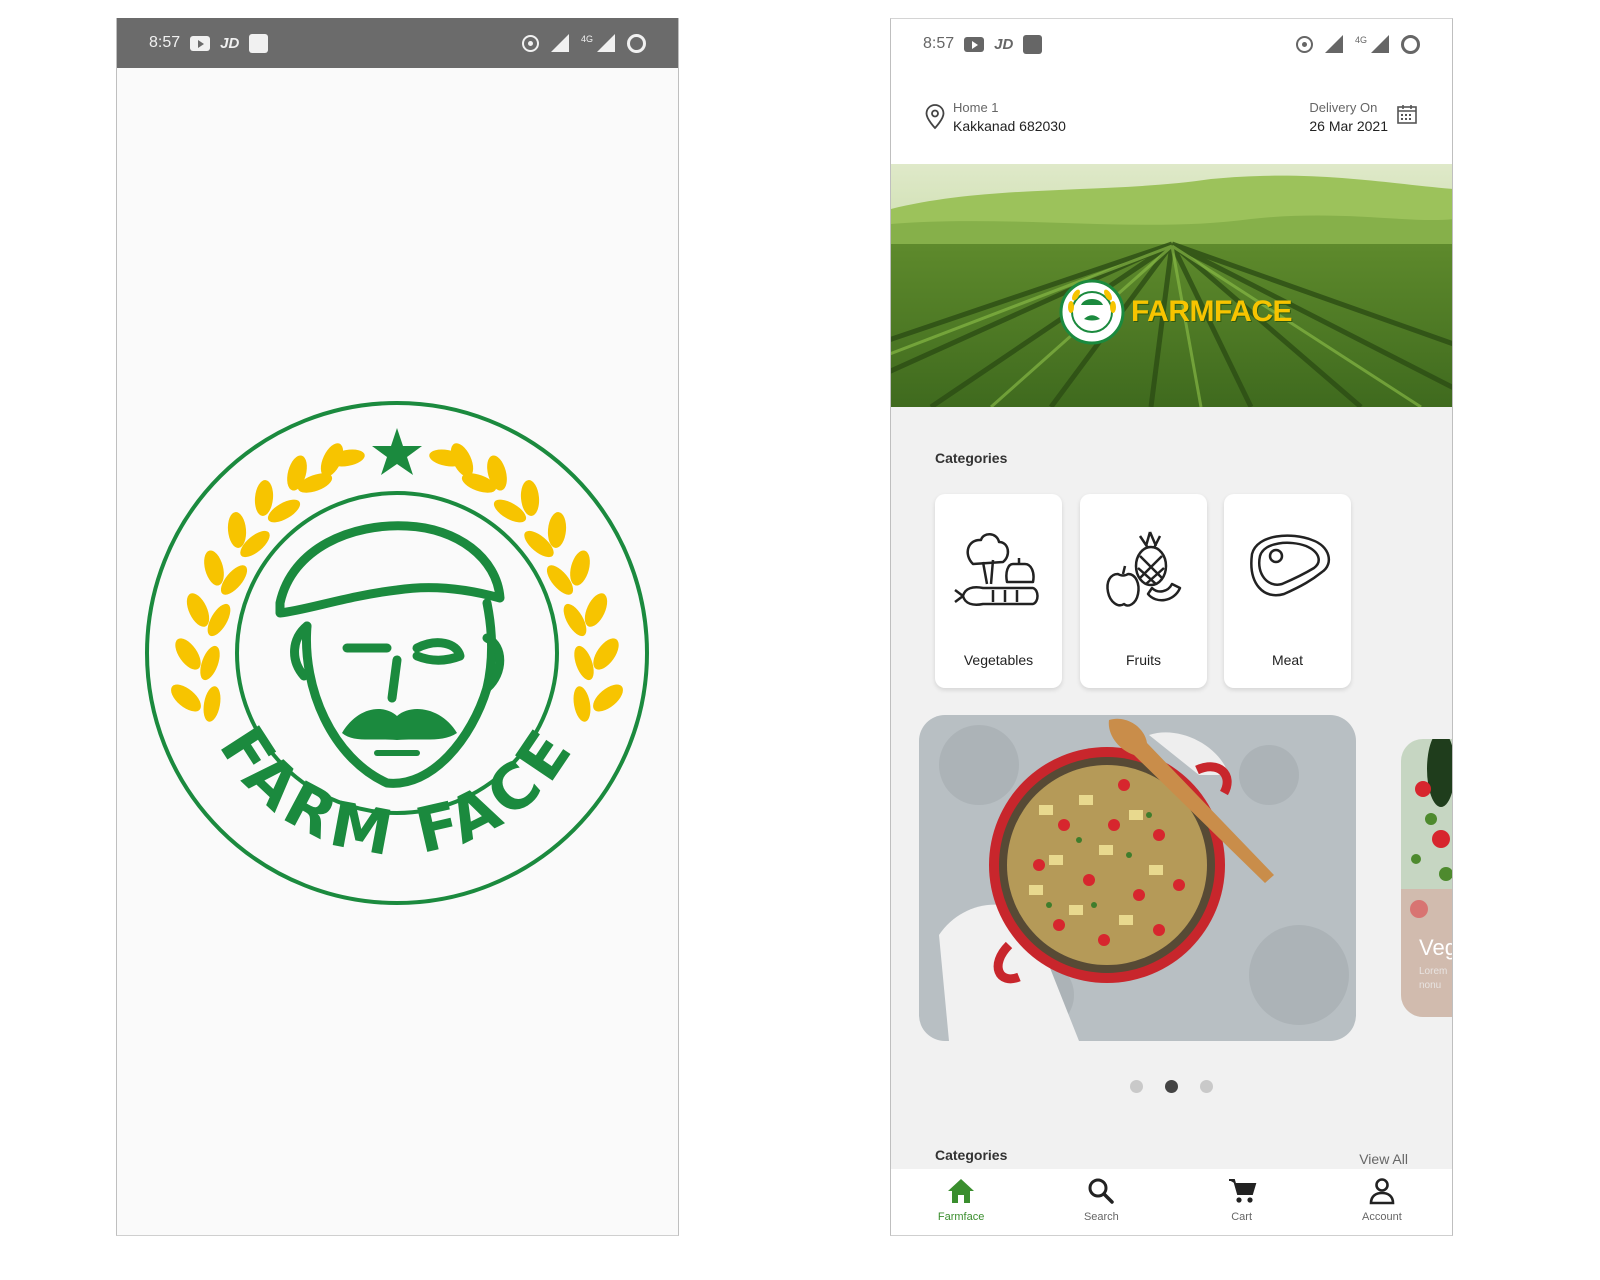 The image size is (1600, 1280). I want to click on category-label: Fruits, so click(1143, 660).